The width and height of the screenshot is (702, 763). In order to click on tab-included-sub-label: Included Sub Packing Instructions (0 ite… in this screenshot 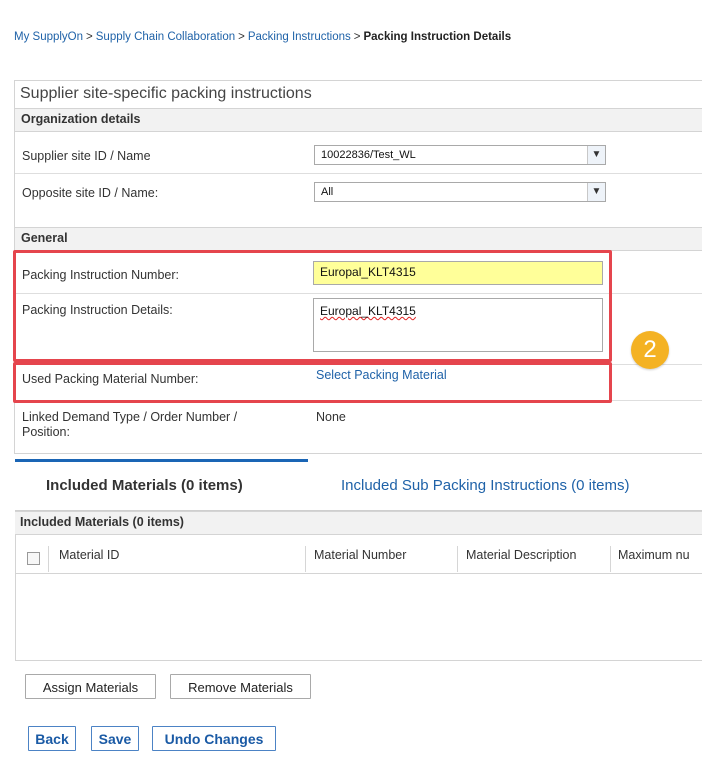, I will do `click(485, 485)`.